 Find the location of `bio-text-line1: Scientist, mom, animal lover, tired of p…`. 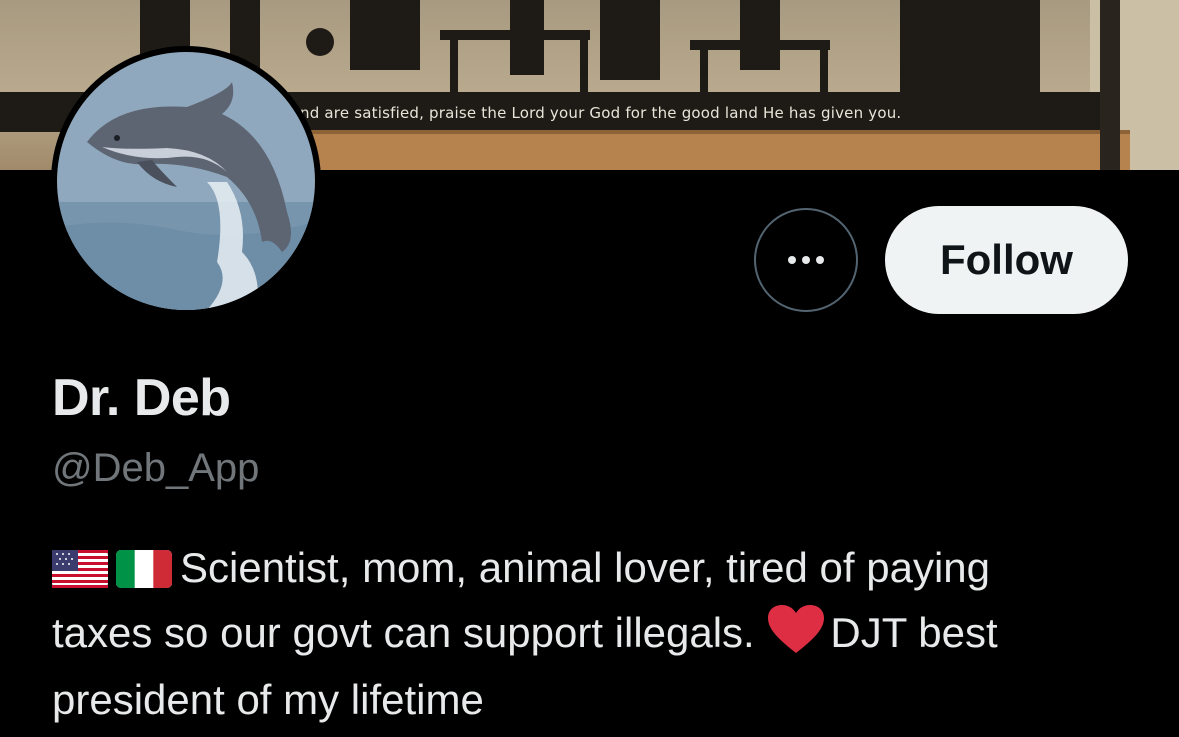

bio-text-line1: Scientist, mom, animal lover, tired of p… is located at coordinates (585, 567).